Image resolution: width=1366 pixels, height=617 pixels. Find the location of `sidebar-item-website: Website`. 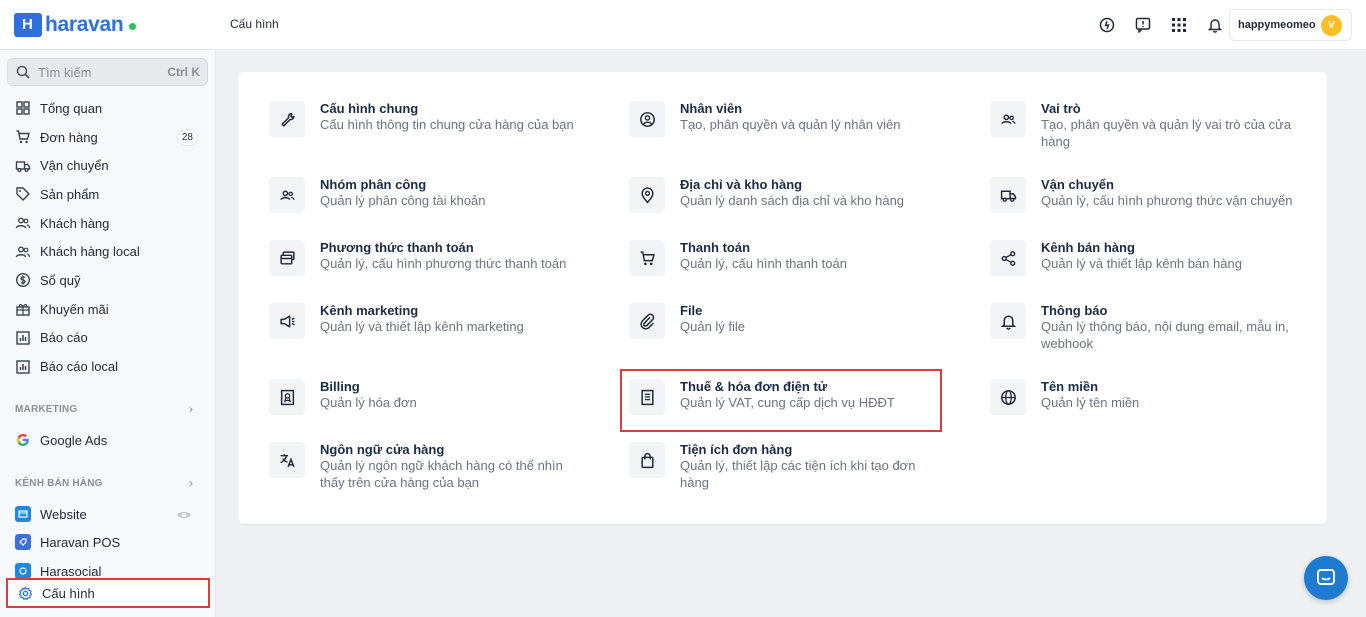

sidebar-item-website: Website is located at coordinates (51, 514).